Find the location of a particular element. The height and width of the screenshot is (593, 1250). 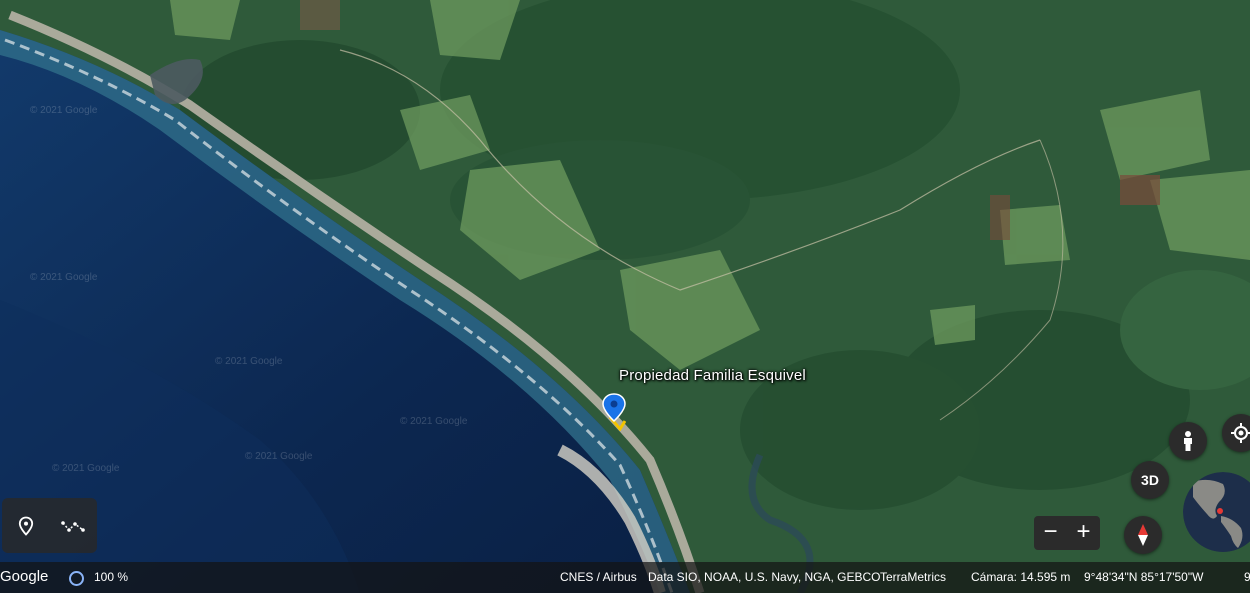

toggle-3d-button: 3D is located at coordinates (1150, 480).